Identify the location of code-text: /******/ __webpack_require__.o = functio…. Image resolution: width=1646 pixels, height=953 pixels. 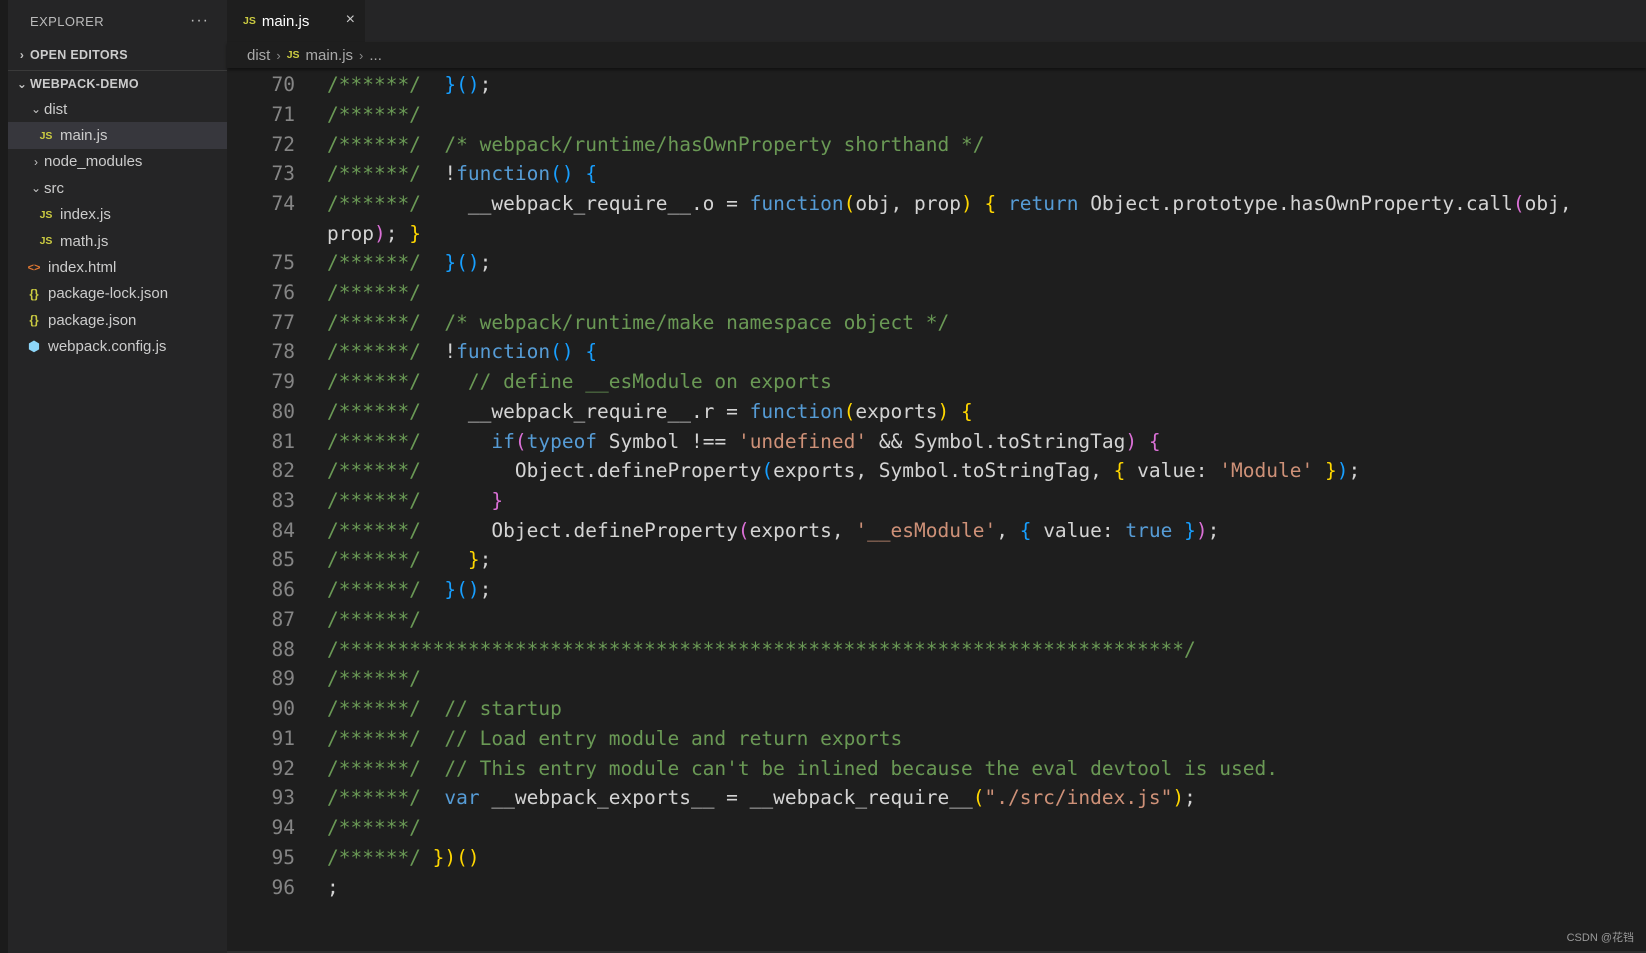
(949, 203).